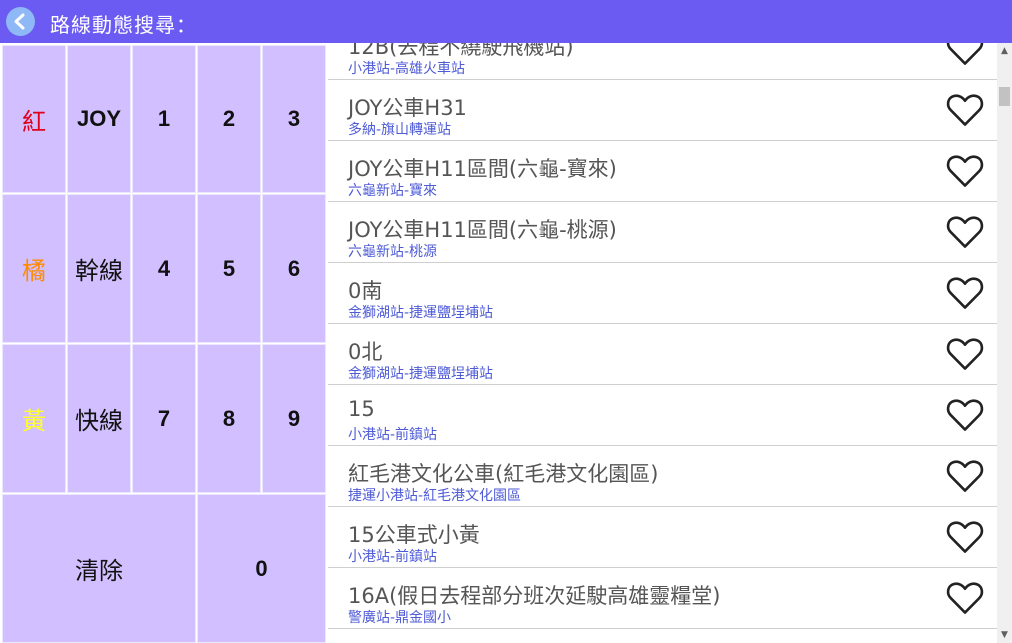 This screenshot has width=1012, height=643. I want to click on back-button, so click(20, 21).